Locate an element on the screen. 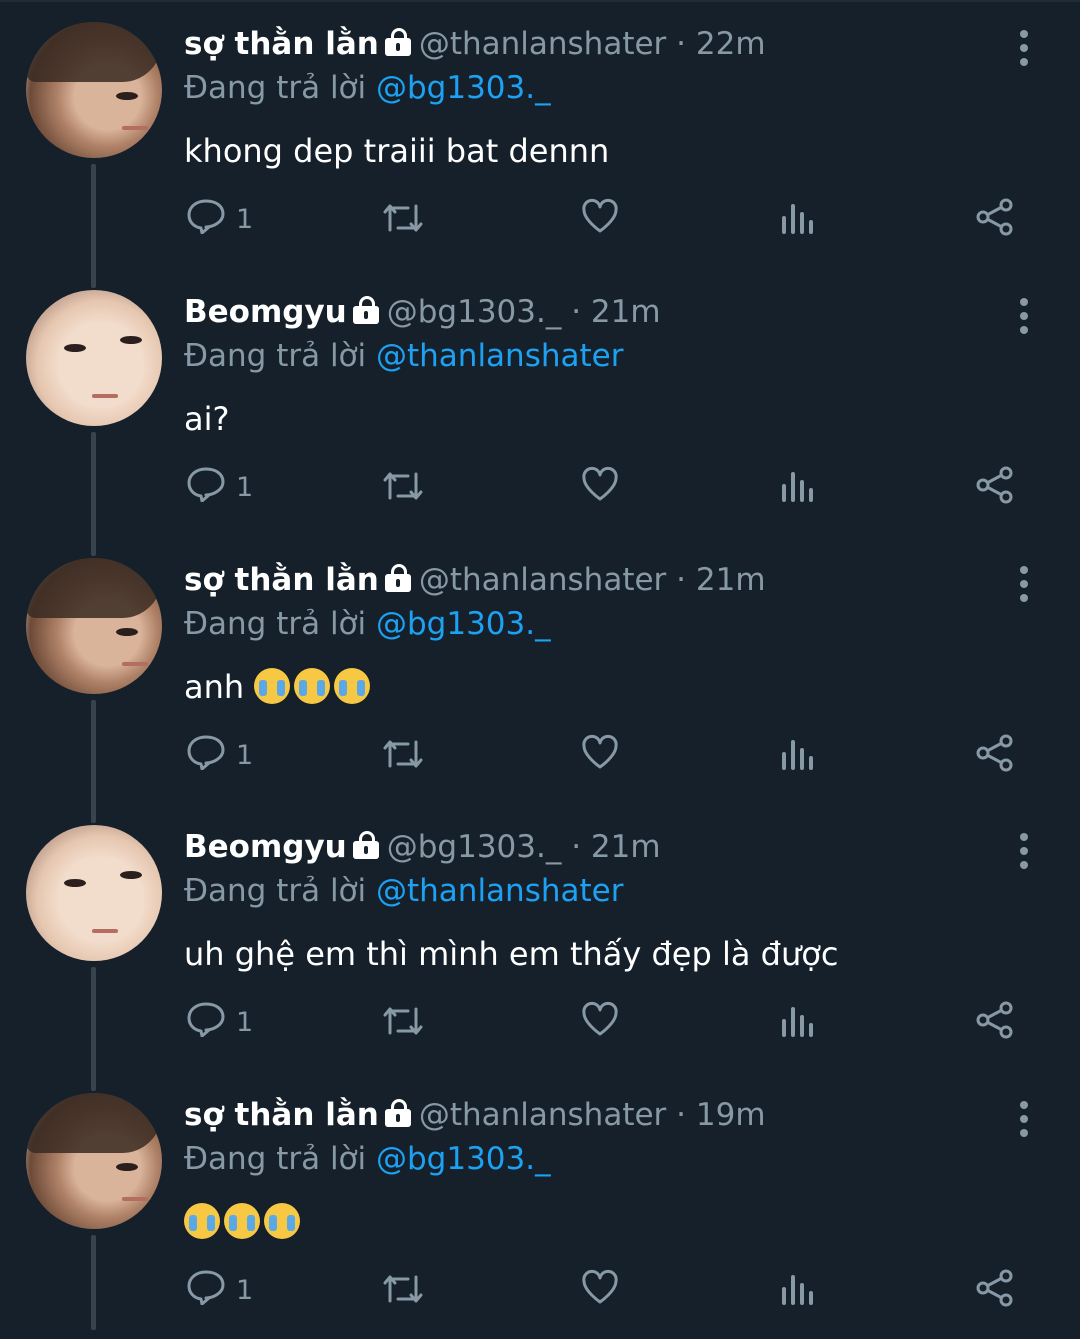 Image resolution: width=1080 pixels, height=1339 pixels. tweet-header: sợ thằn lằn @thanlanshater · 22m is located at coordinates (475, 44).